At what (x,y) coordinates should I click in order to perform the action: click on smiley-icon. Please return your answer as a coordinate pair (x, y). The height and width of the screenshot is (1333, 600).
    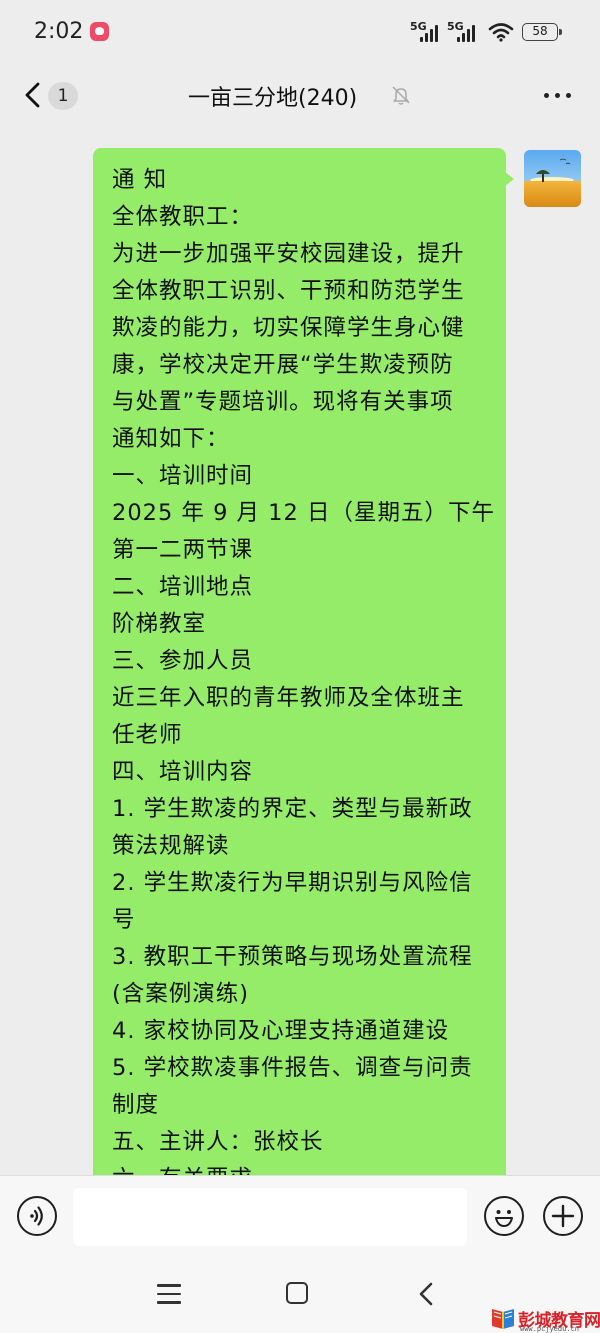
    Looking at the image, I should click on (504, 1218).